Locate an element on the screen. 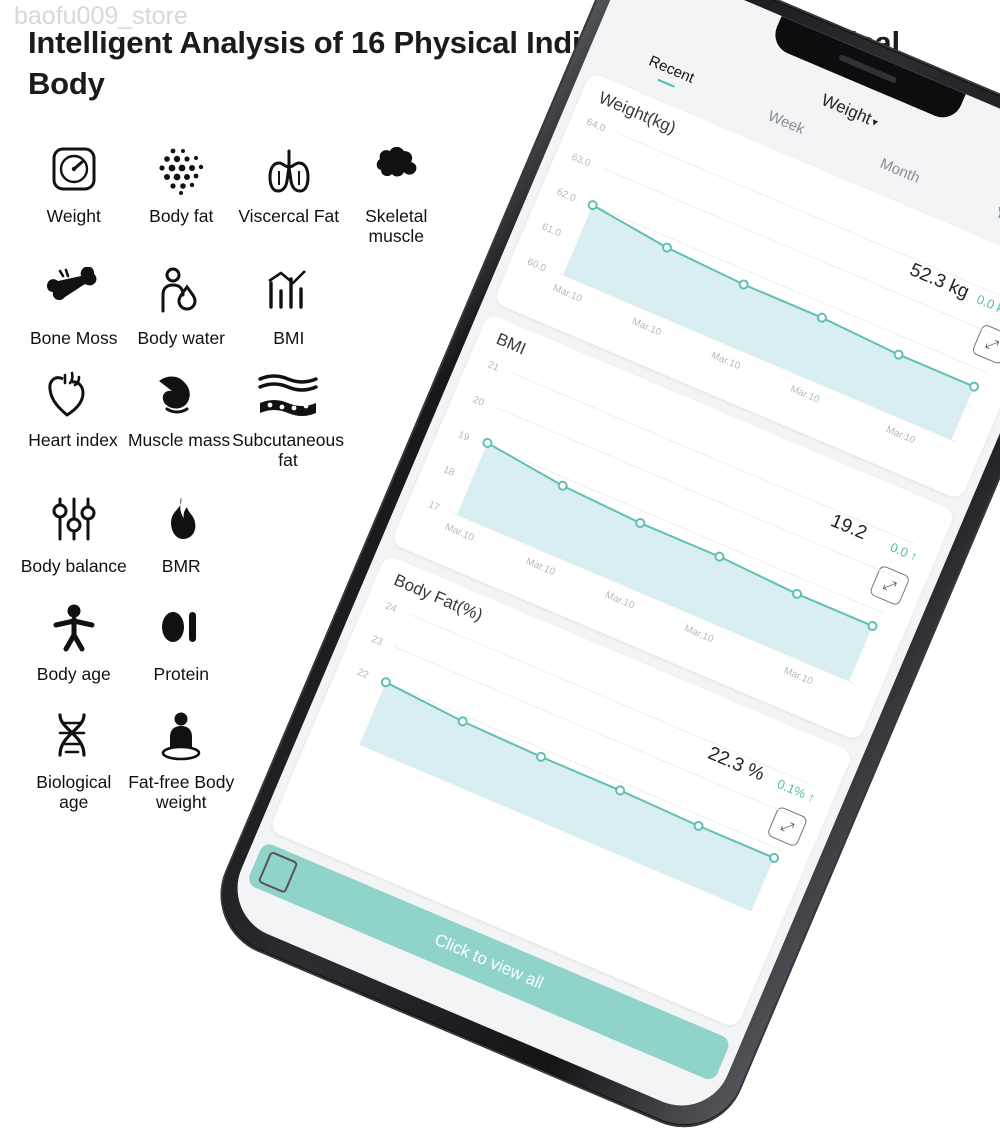  indicator-label: Fat-free Body weight is located at coordinates (181, 792).